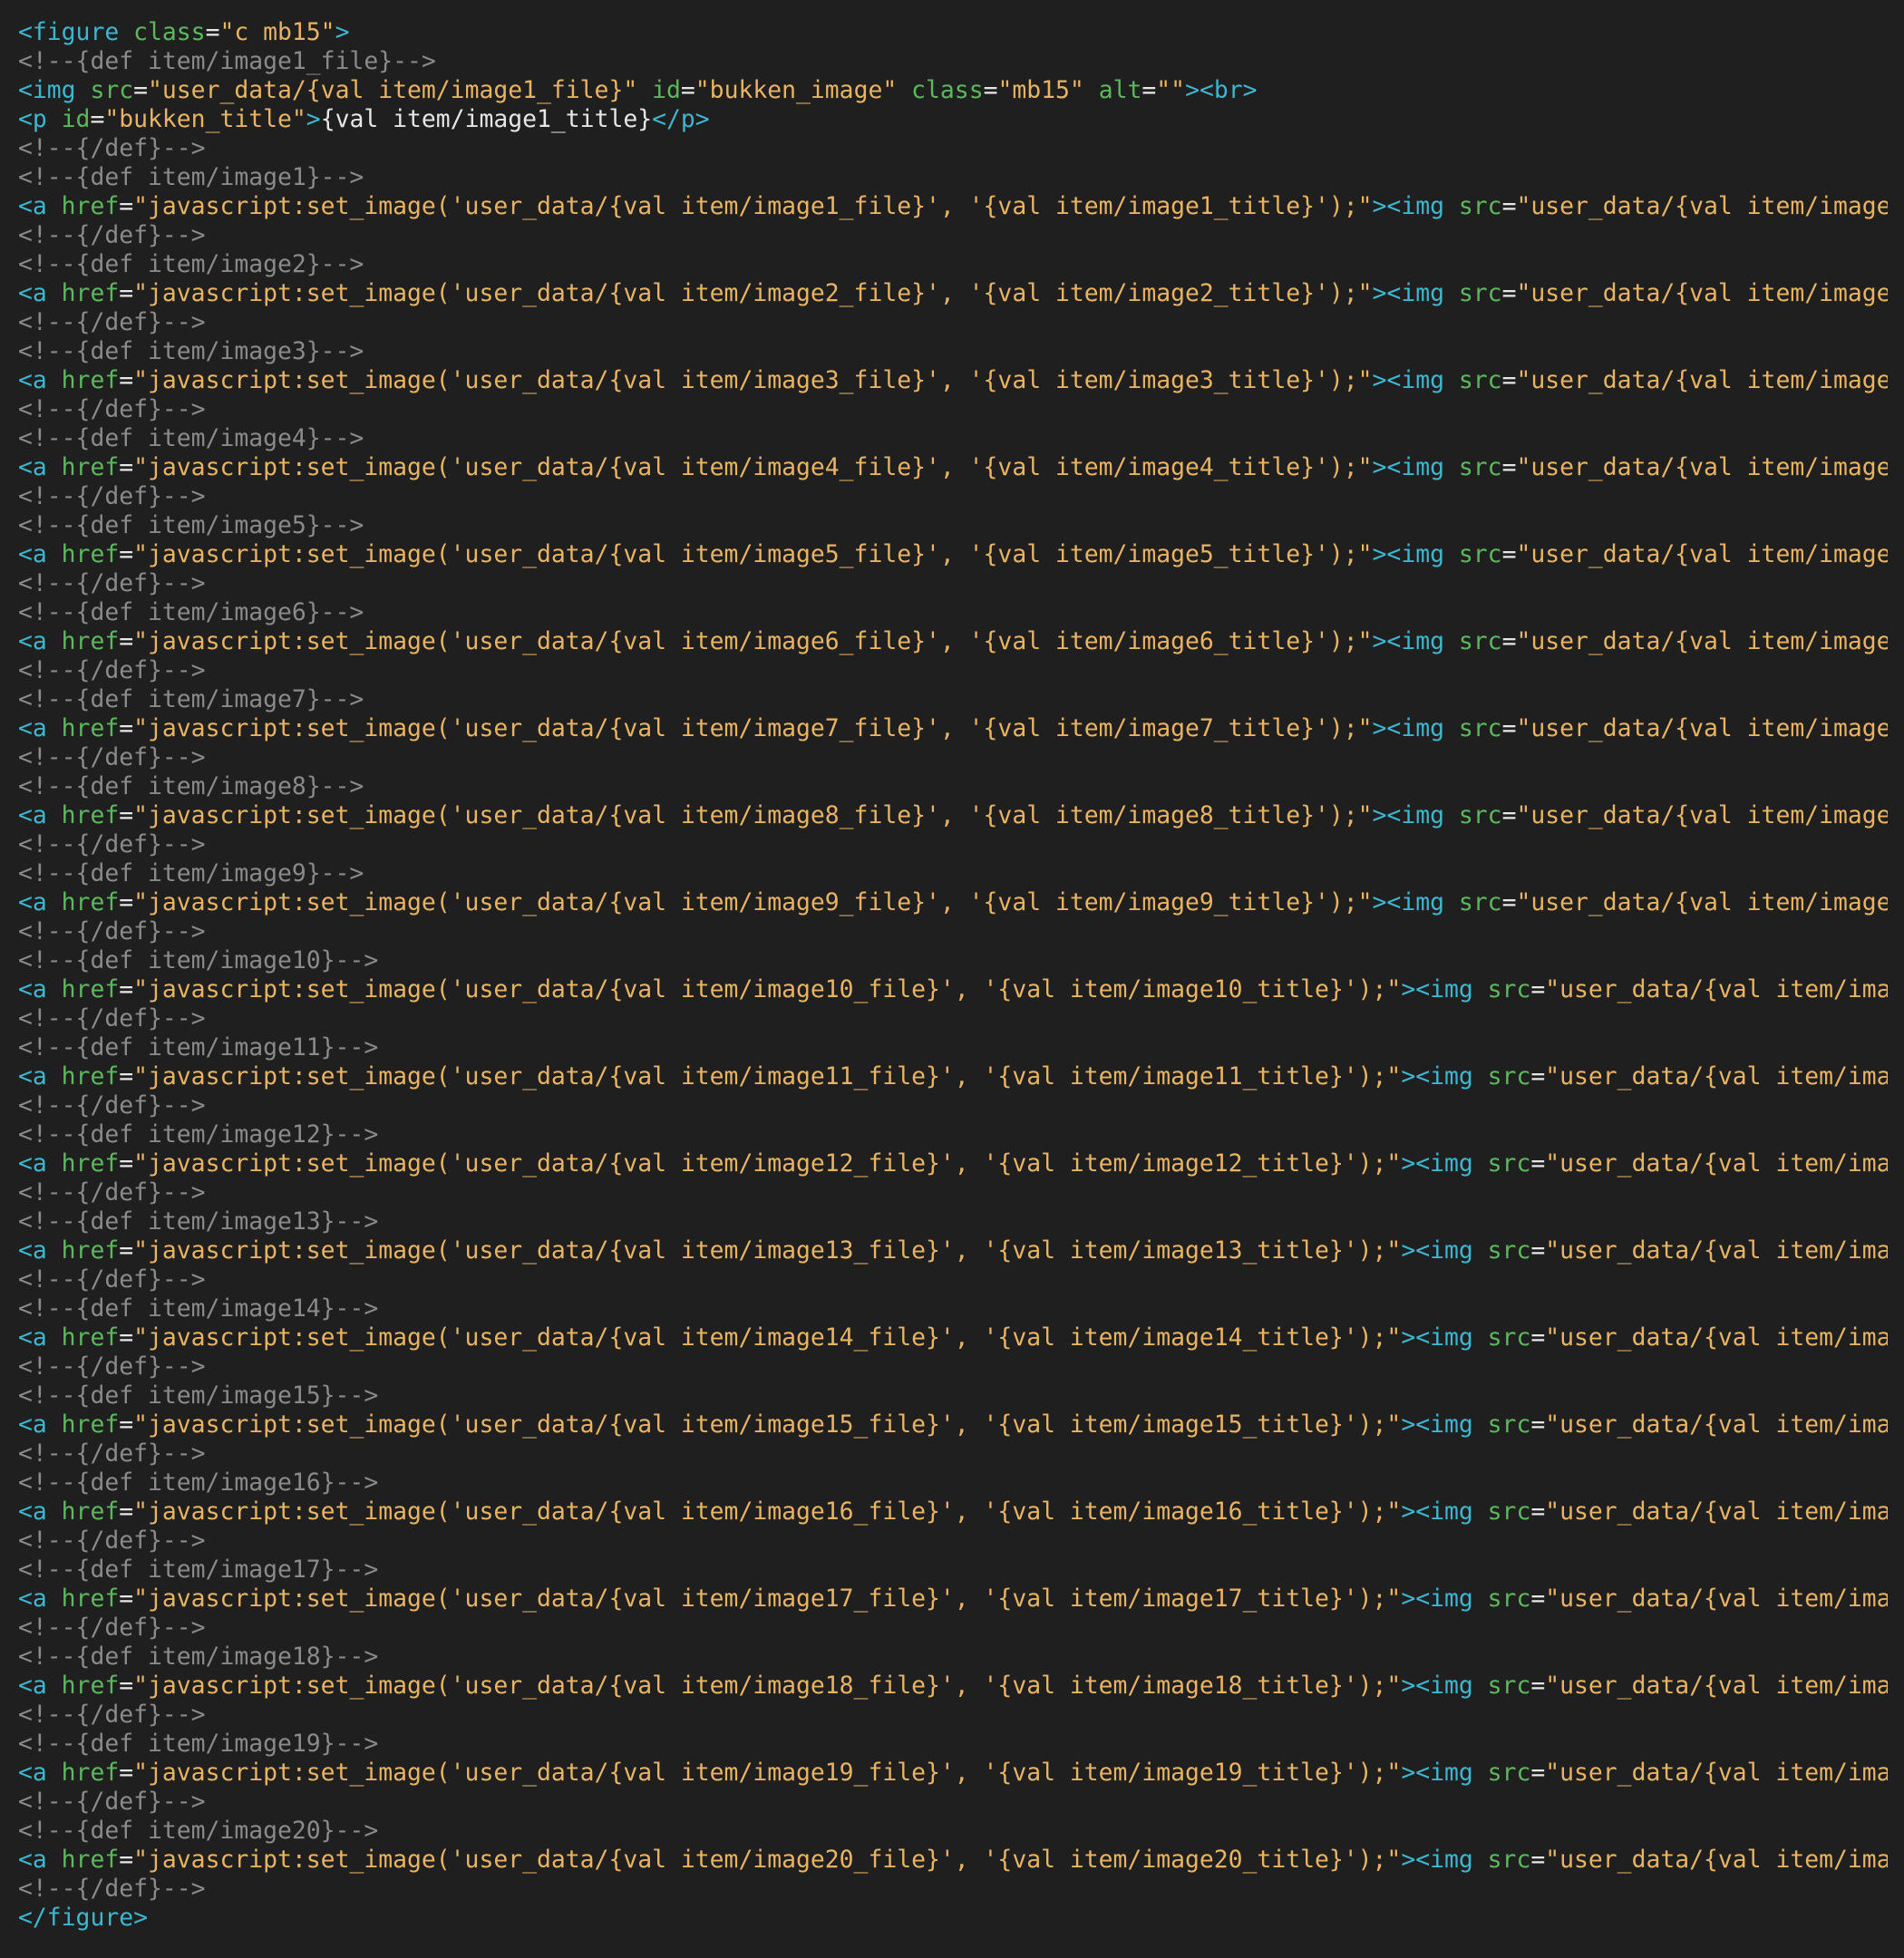 This screenshot has height=1958, width=1904. I want to click on code-line: <!--{def item/image1_file}-->, so click(953, 62).